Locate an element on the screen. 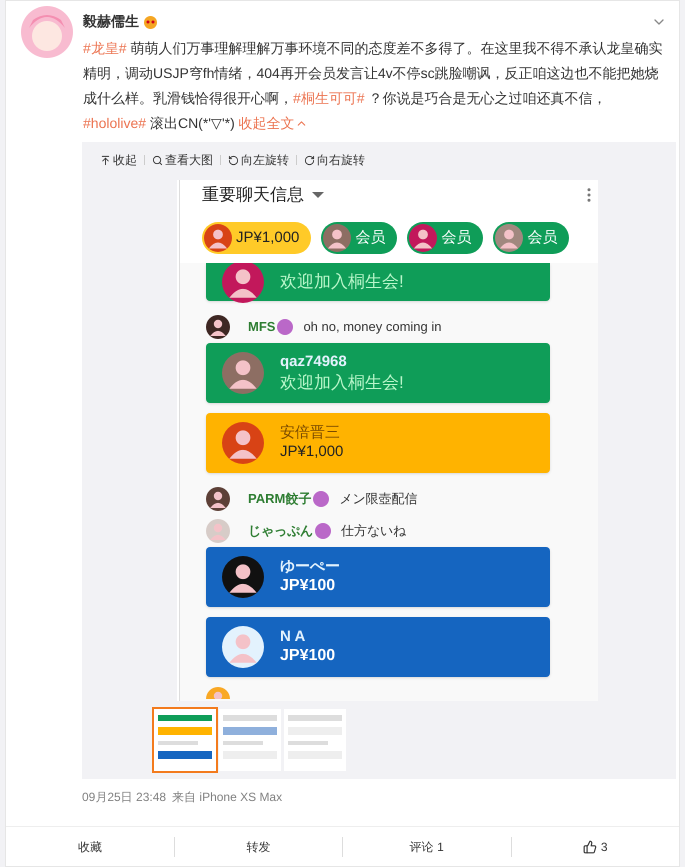  card-message: JP¥1,000 is located at coordinates (312, 452).